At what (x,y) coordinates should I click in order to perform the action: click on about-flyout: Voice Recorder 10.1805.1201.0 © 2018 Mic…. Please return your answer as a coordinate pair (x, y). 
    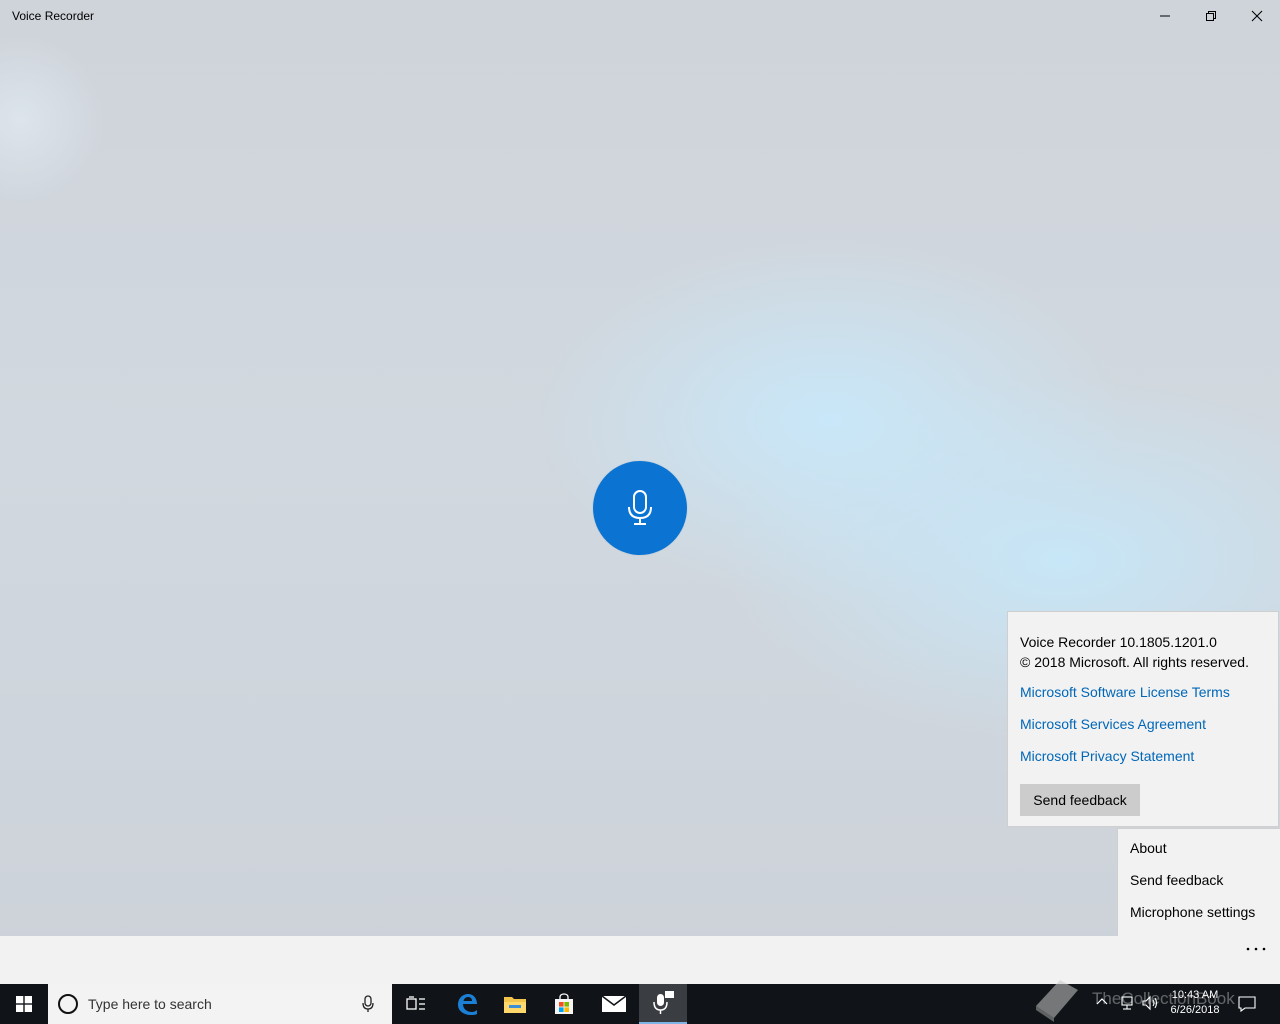
    Looking at the image, I should click on (1143, 719).